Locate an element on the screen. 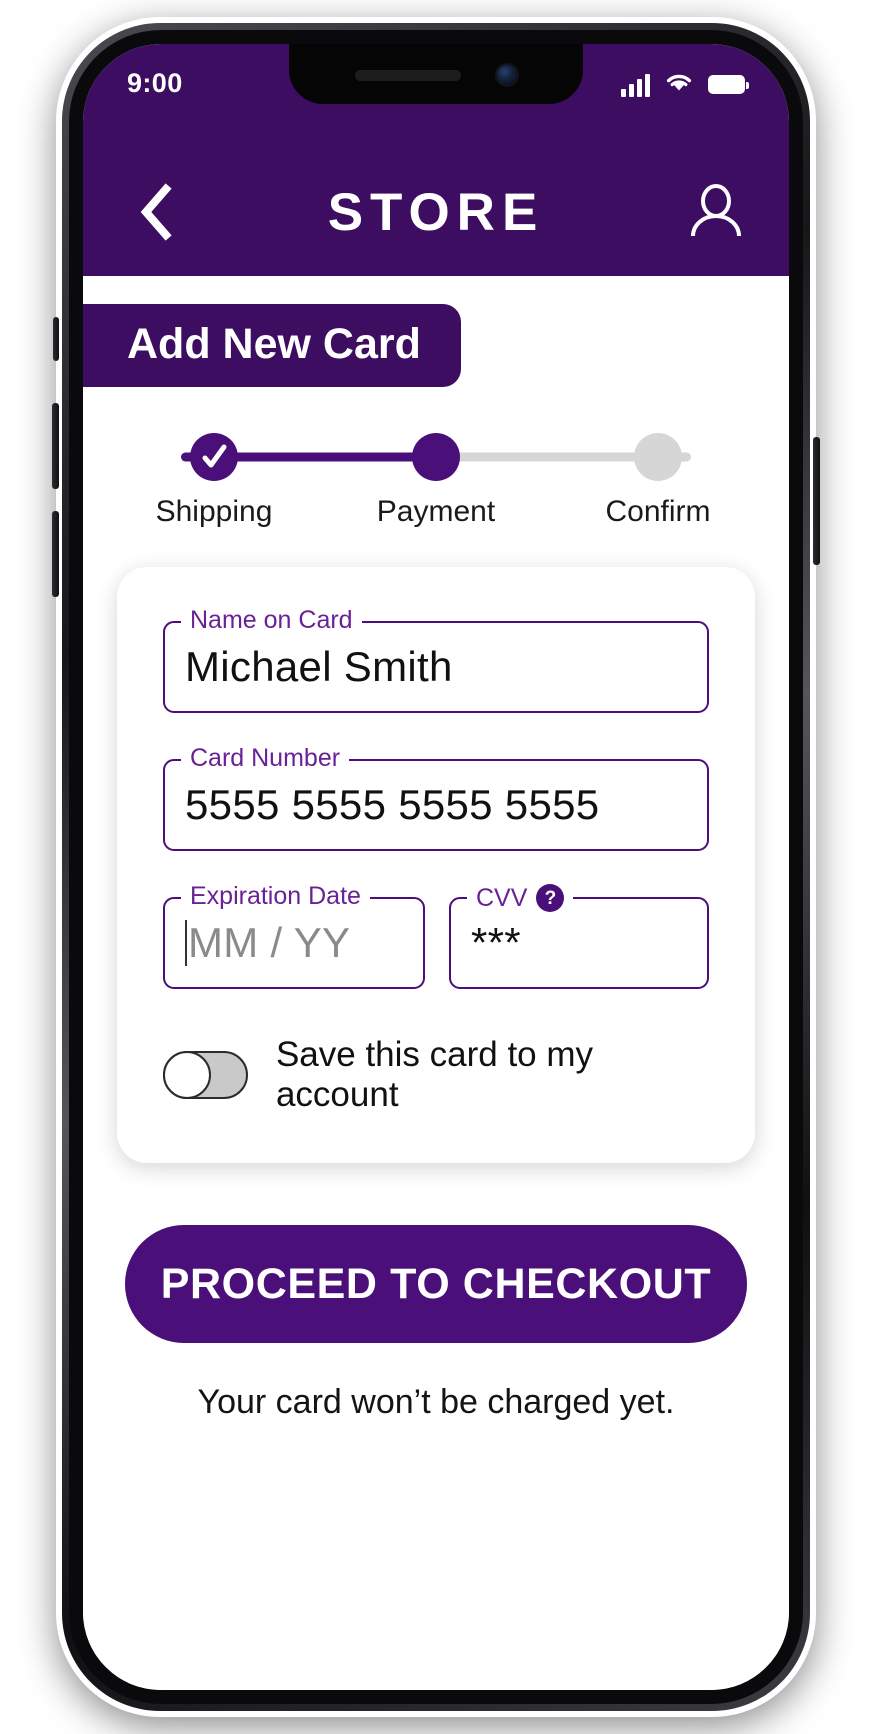 The image size is (872, 1734). app-header: STORE is located at coordinates (436, 212).